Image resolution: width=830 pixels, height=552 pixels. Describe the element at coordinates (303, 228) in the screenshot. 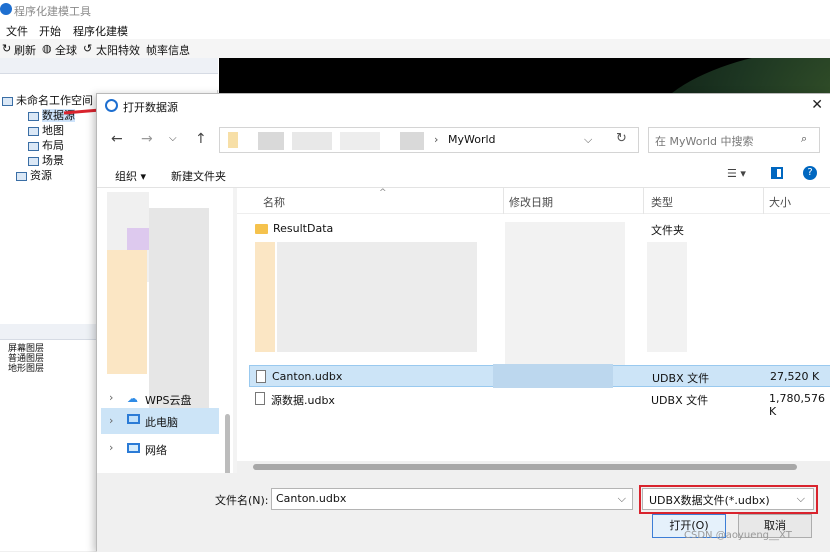

I see `file-name: ResultData` at that location.